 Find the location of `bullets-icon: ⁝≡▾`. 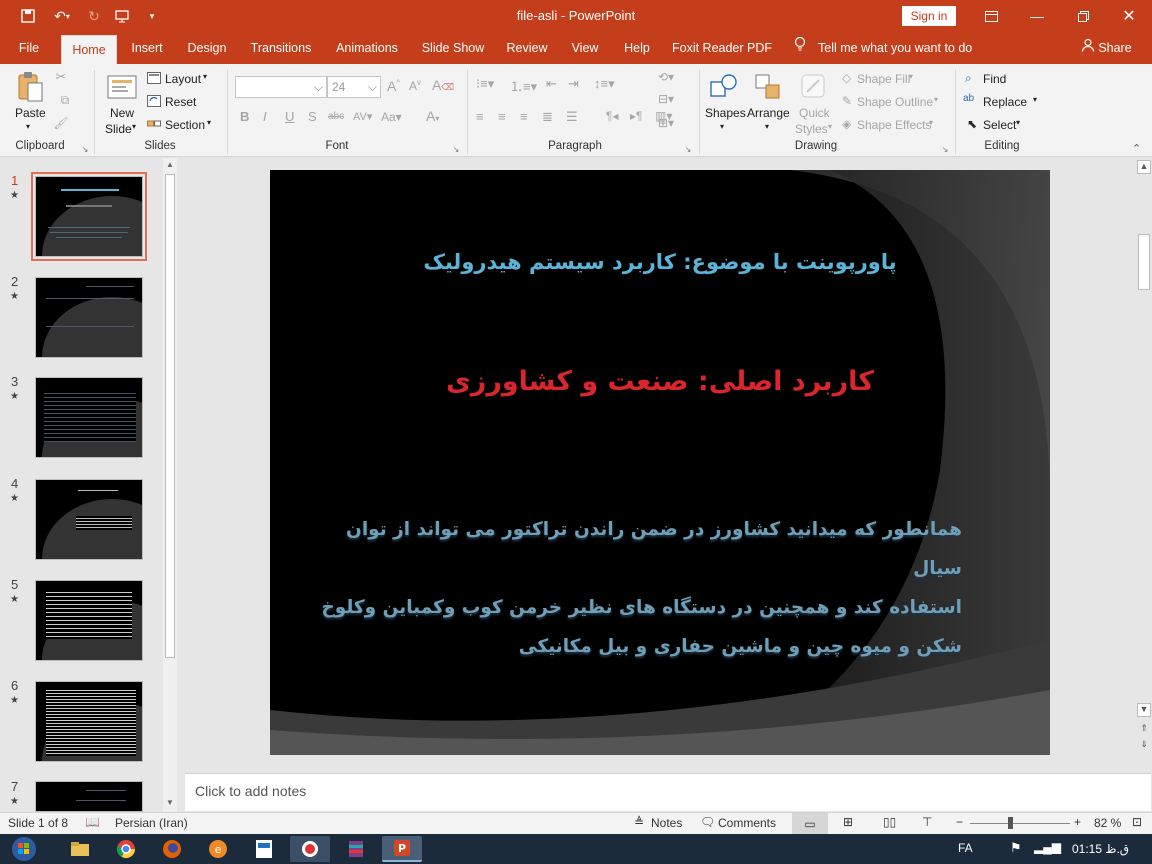

bullets-icon: ⁝≡▾ is located at coordinates (485, 84).